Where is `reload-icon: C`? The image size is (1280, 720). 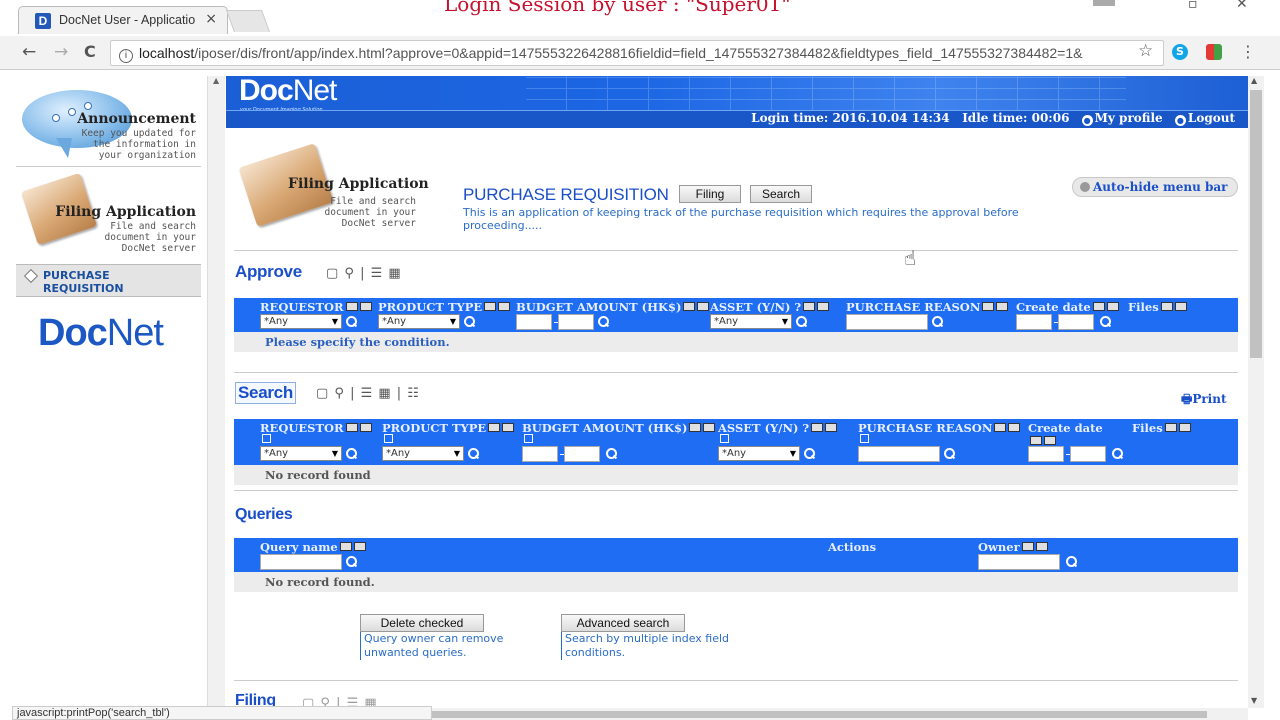 reload-icon: C is located at coordinates (90, 51).